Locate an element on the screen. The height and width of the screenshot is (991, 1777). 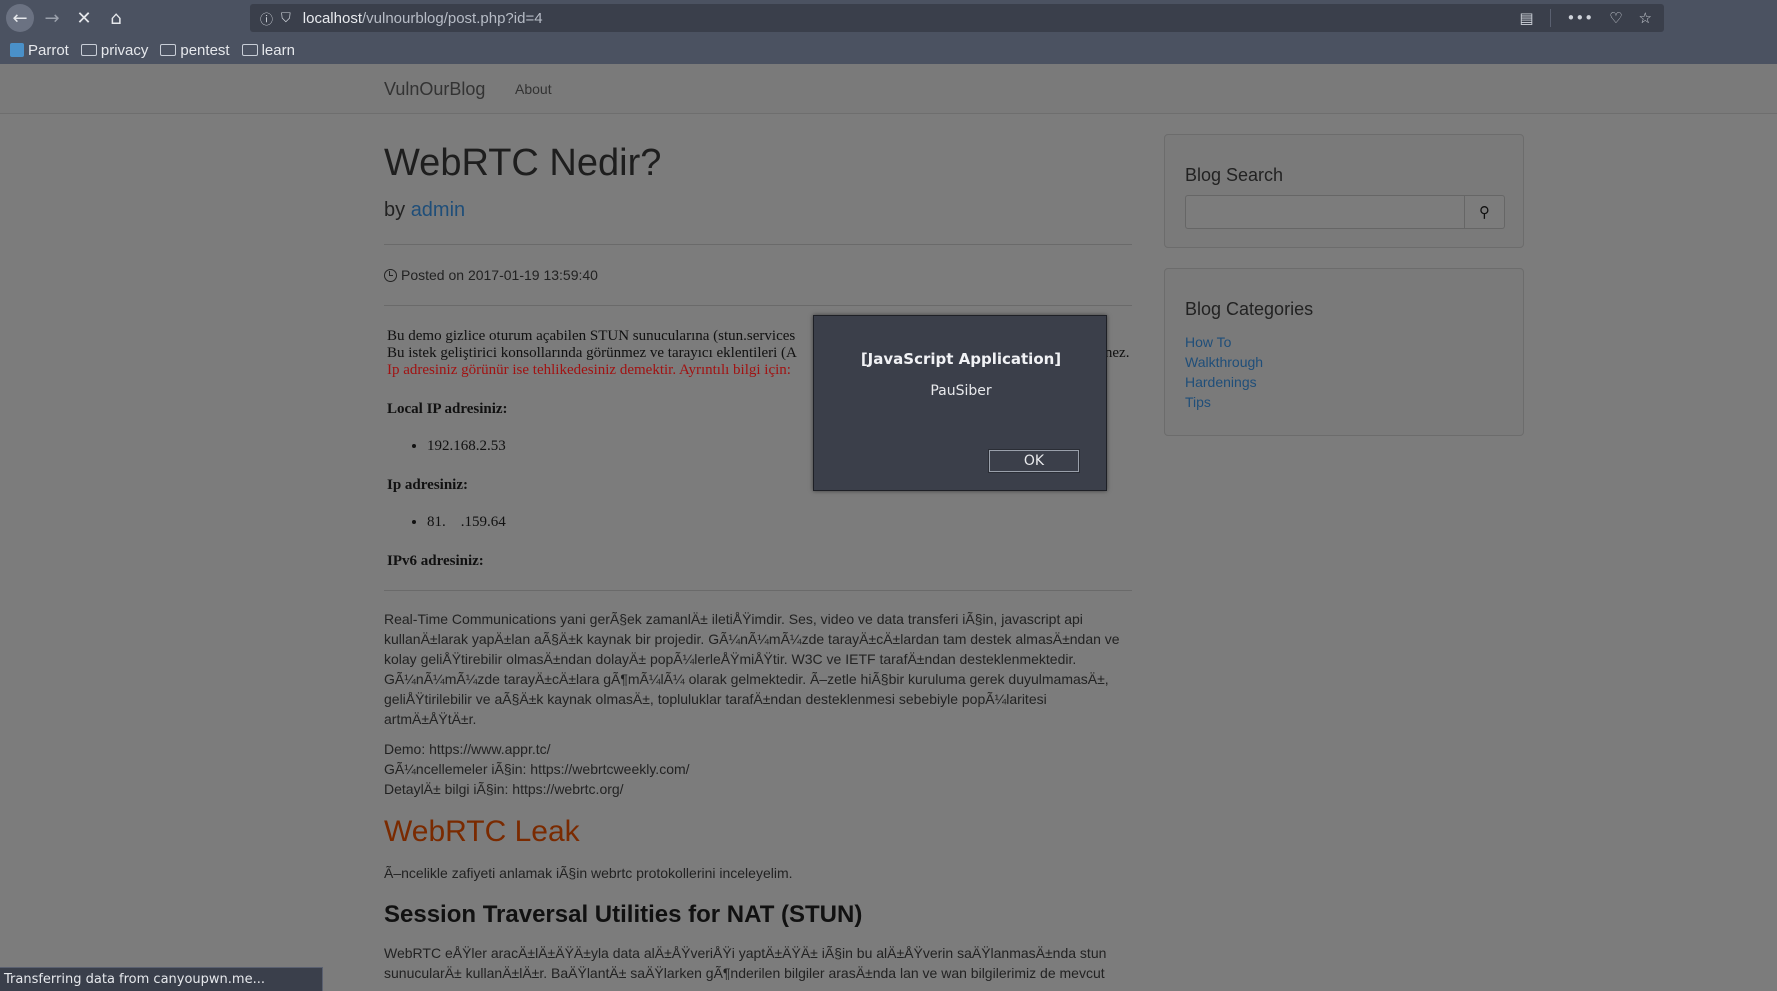
clock-icon is located at coordinates (390, 275).